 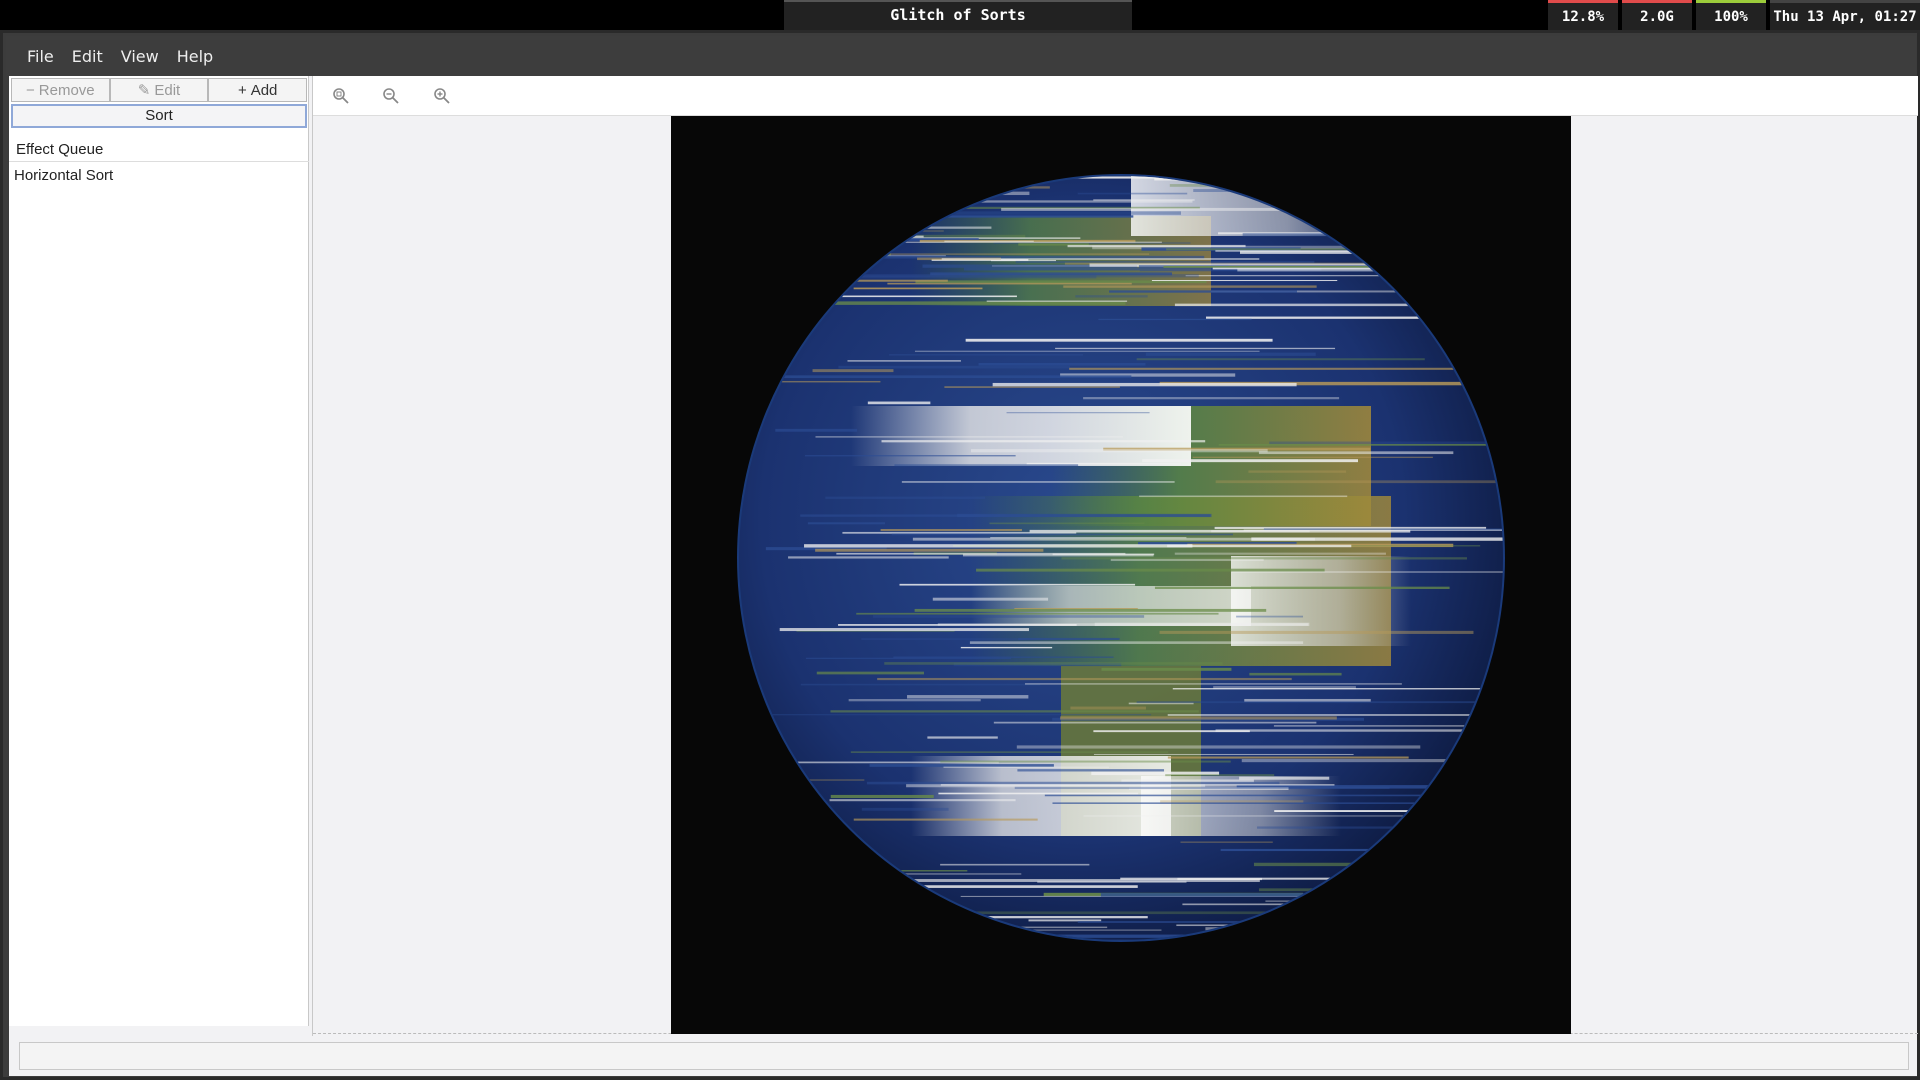 What do you see at coordinates (66, 90) in the screenshot?
I see `remove-label: Remove` at bounding box center [66, 90].